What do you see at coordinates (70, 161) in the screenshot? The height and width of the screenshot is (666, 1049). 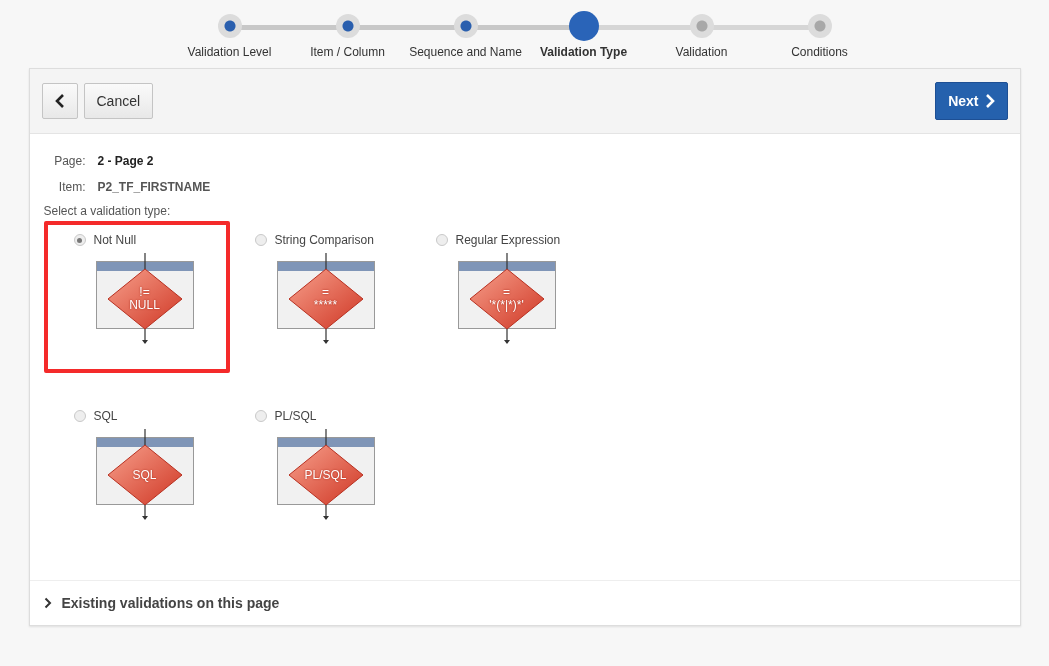 I see `field-label: Page:` at bounding box center [70, 161].